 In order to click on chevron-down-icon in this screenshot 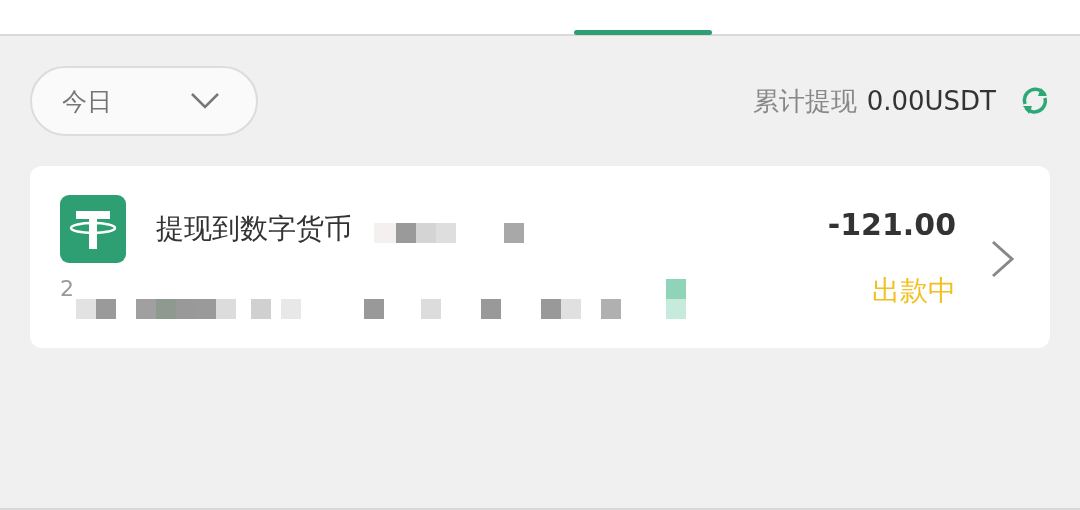, I will do `click(205, 101)`.